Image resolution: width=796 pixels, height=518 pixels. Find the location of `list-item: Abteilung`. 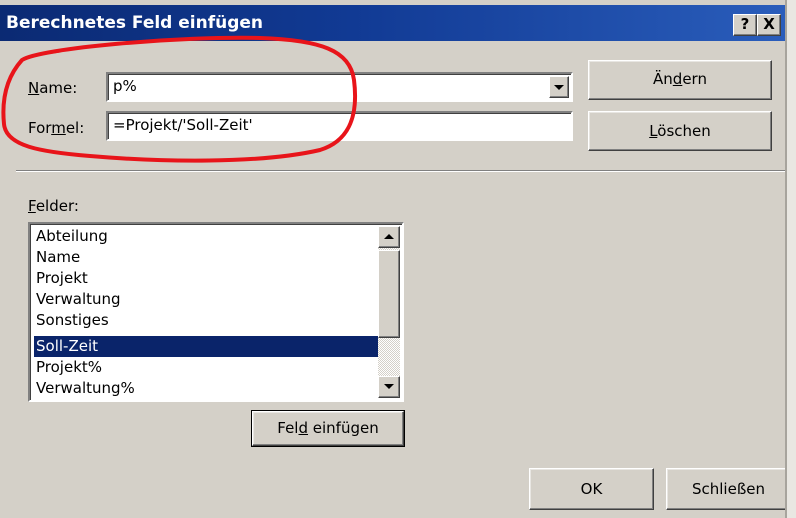

list-item: Abteilung is located at coordinates (206, 236).